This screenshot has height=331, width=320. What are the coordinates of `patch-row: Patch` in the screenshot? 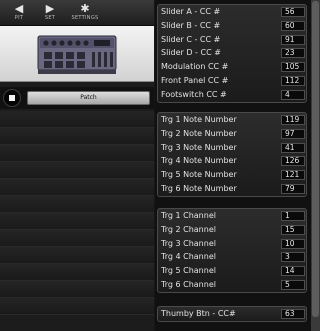 It's located at (77, 98).